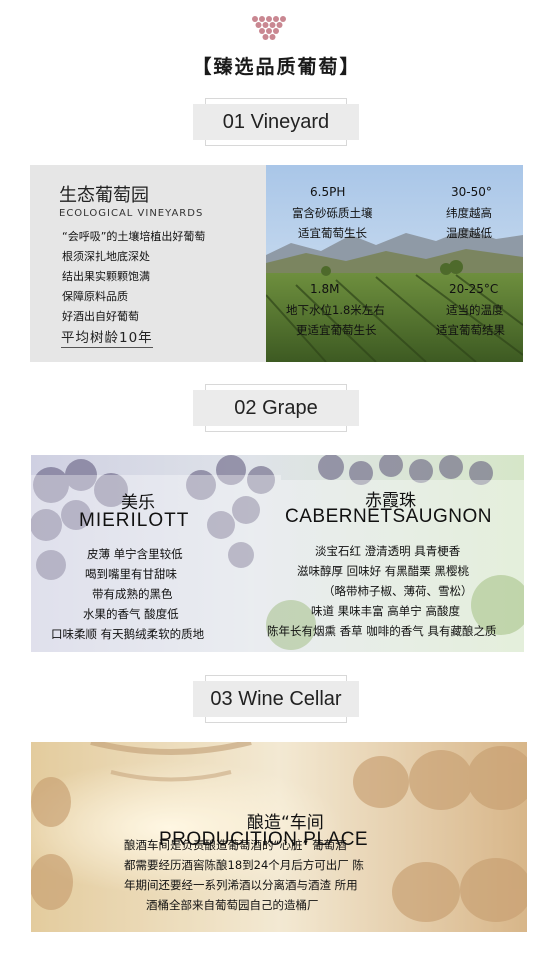 This screenshot has height=954, width=553. Describe the element at coordinates (336, 330) in the screenshot. I see `stat-water-line2: 更适宜葡萄生长` at that location.